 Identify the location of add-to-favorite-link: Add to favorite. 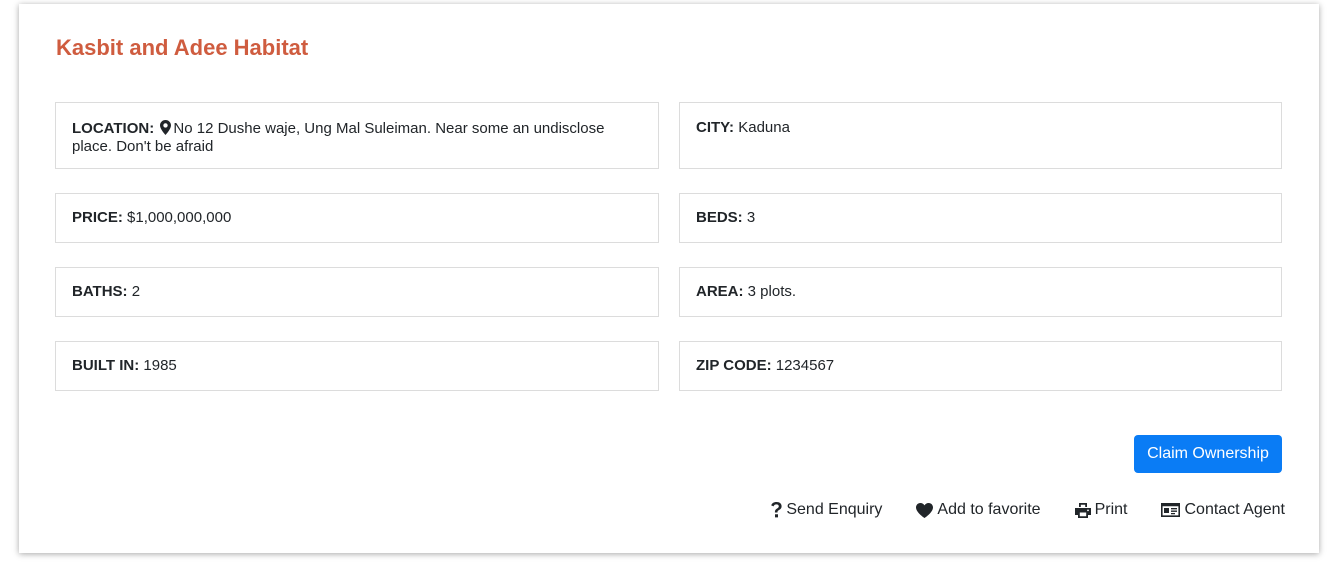
(978, 510).